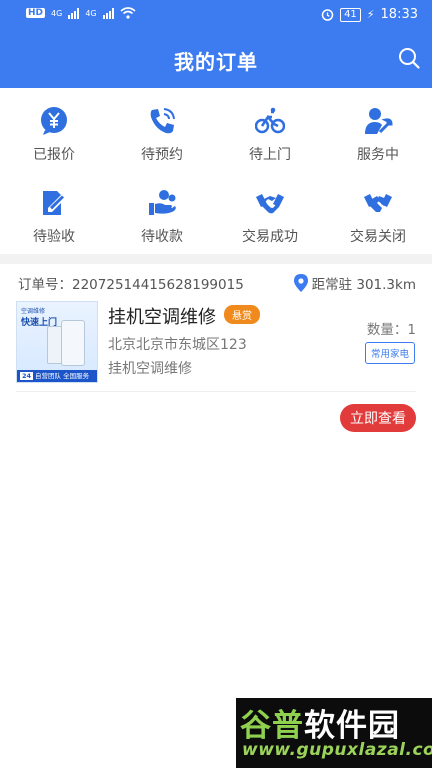  I want to click on category-label: 待预约, so click(162, 155).